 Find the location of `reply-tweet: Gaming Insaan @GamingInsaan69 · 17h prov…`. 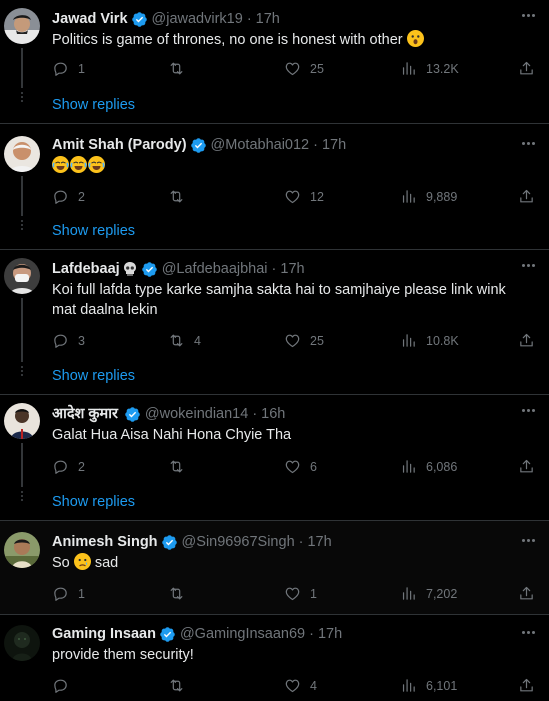

reply-tweet: Gaming Insaan @GamingInsaan69 · 17h prov… is located at coordinates (274, 658).